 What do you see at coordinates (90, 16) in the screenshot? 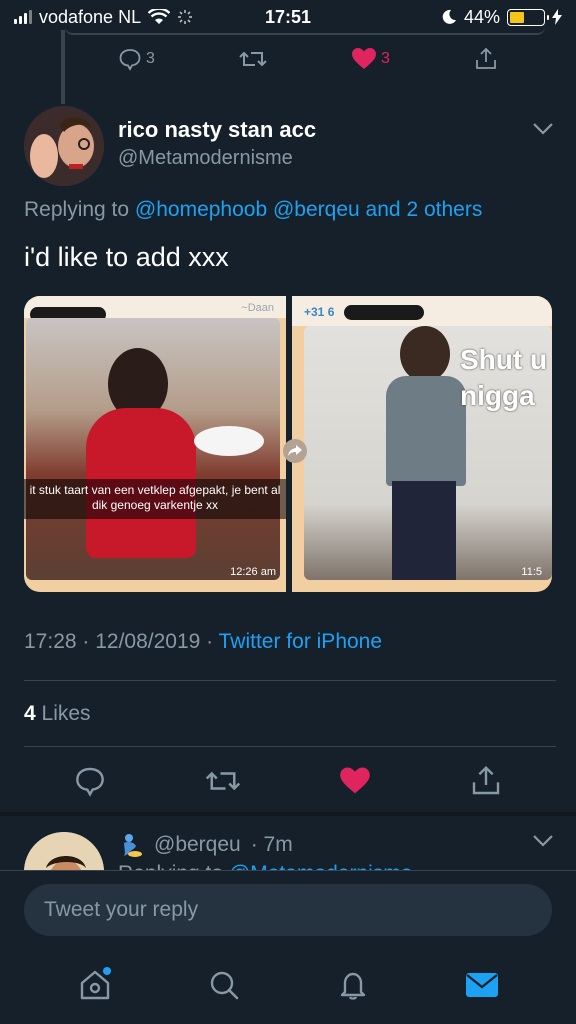
I see `carrier-label: vodafone NL` at bounding box center [90, 16].